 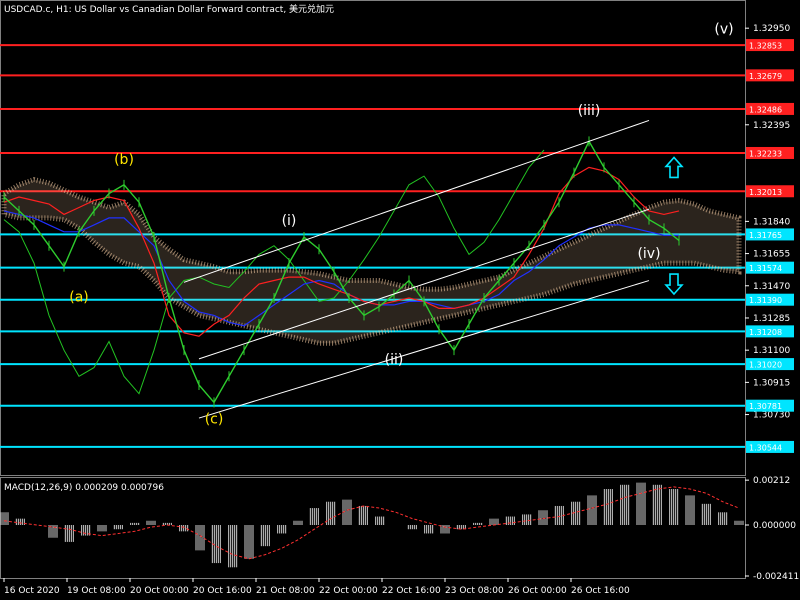 I want to click on macd-tick-label: 0.00212, so click(x=771, y=481).